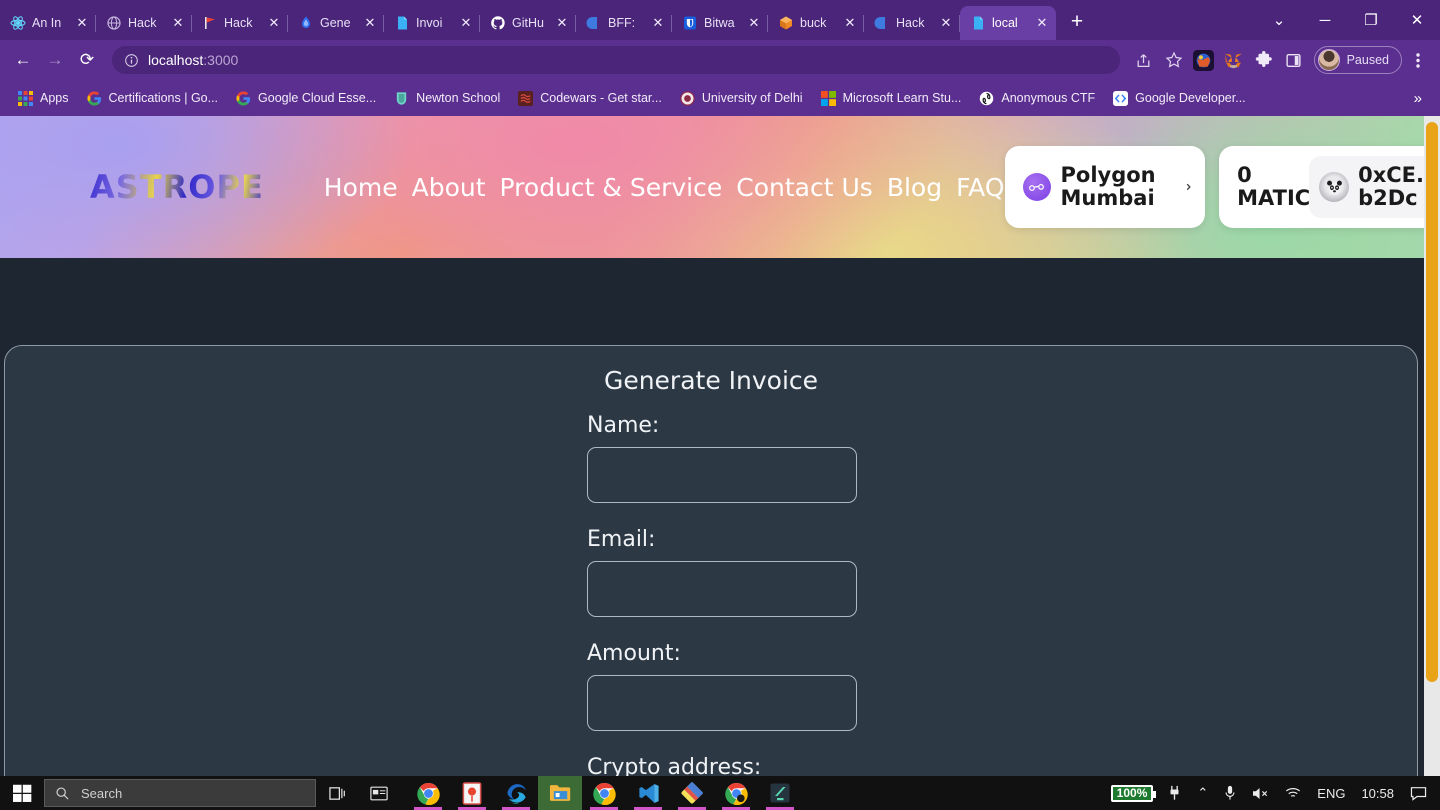 Image resolution: width=1440 pixels, height=810 pixels. I want to click on nav-link-product-service: Product & Service, so click(611, 187).